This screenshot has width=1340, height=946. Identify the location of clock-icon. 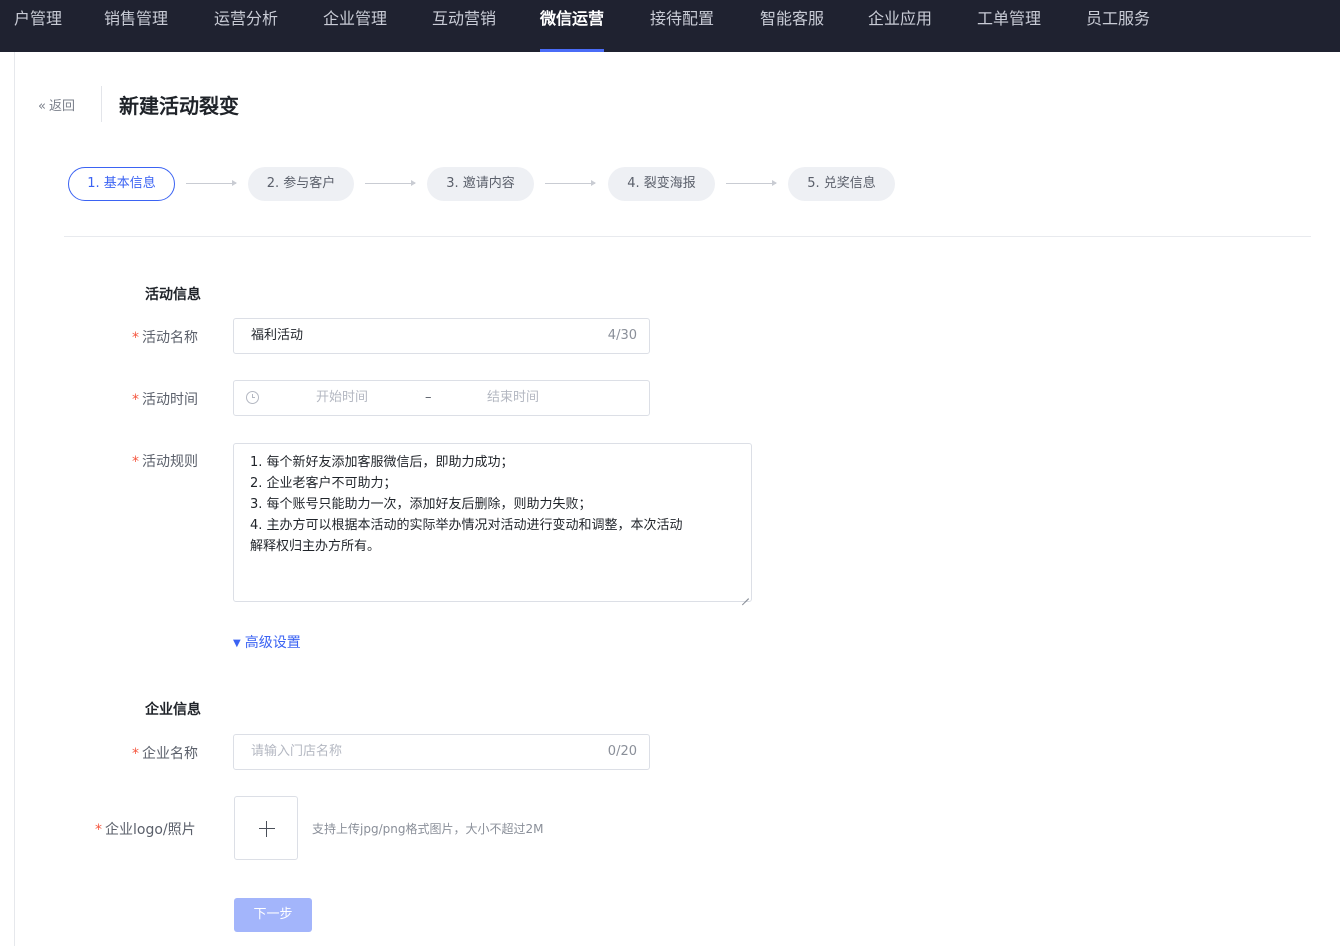
(252, 397).